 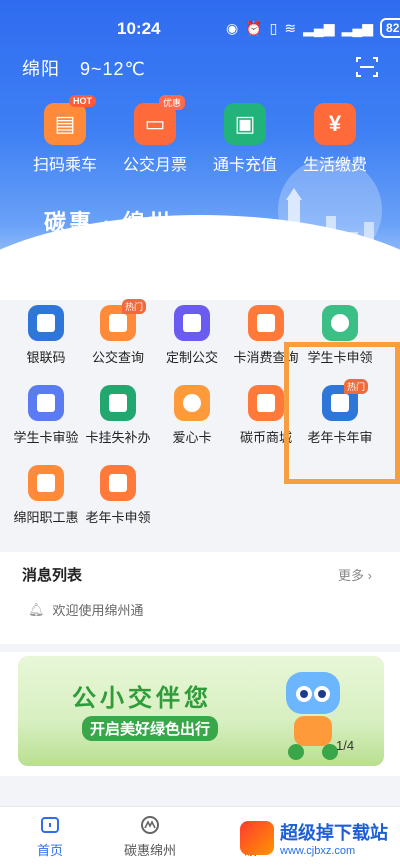 What do you see at coordinates (351, 575) in the screenshot?
I see `more-label: 更多` at bounding box center [351, 575].